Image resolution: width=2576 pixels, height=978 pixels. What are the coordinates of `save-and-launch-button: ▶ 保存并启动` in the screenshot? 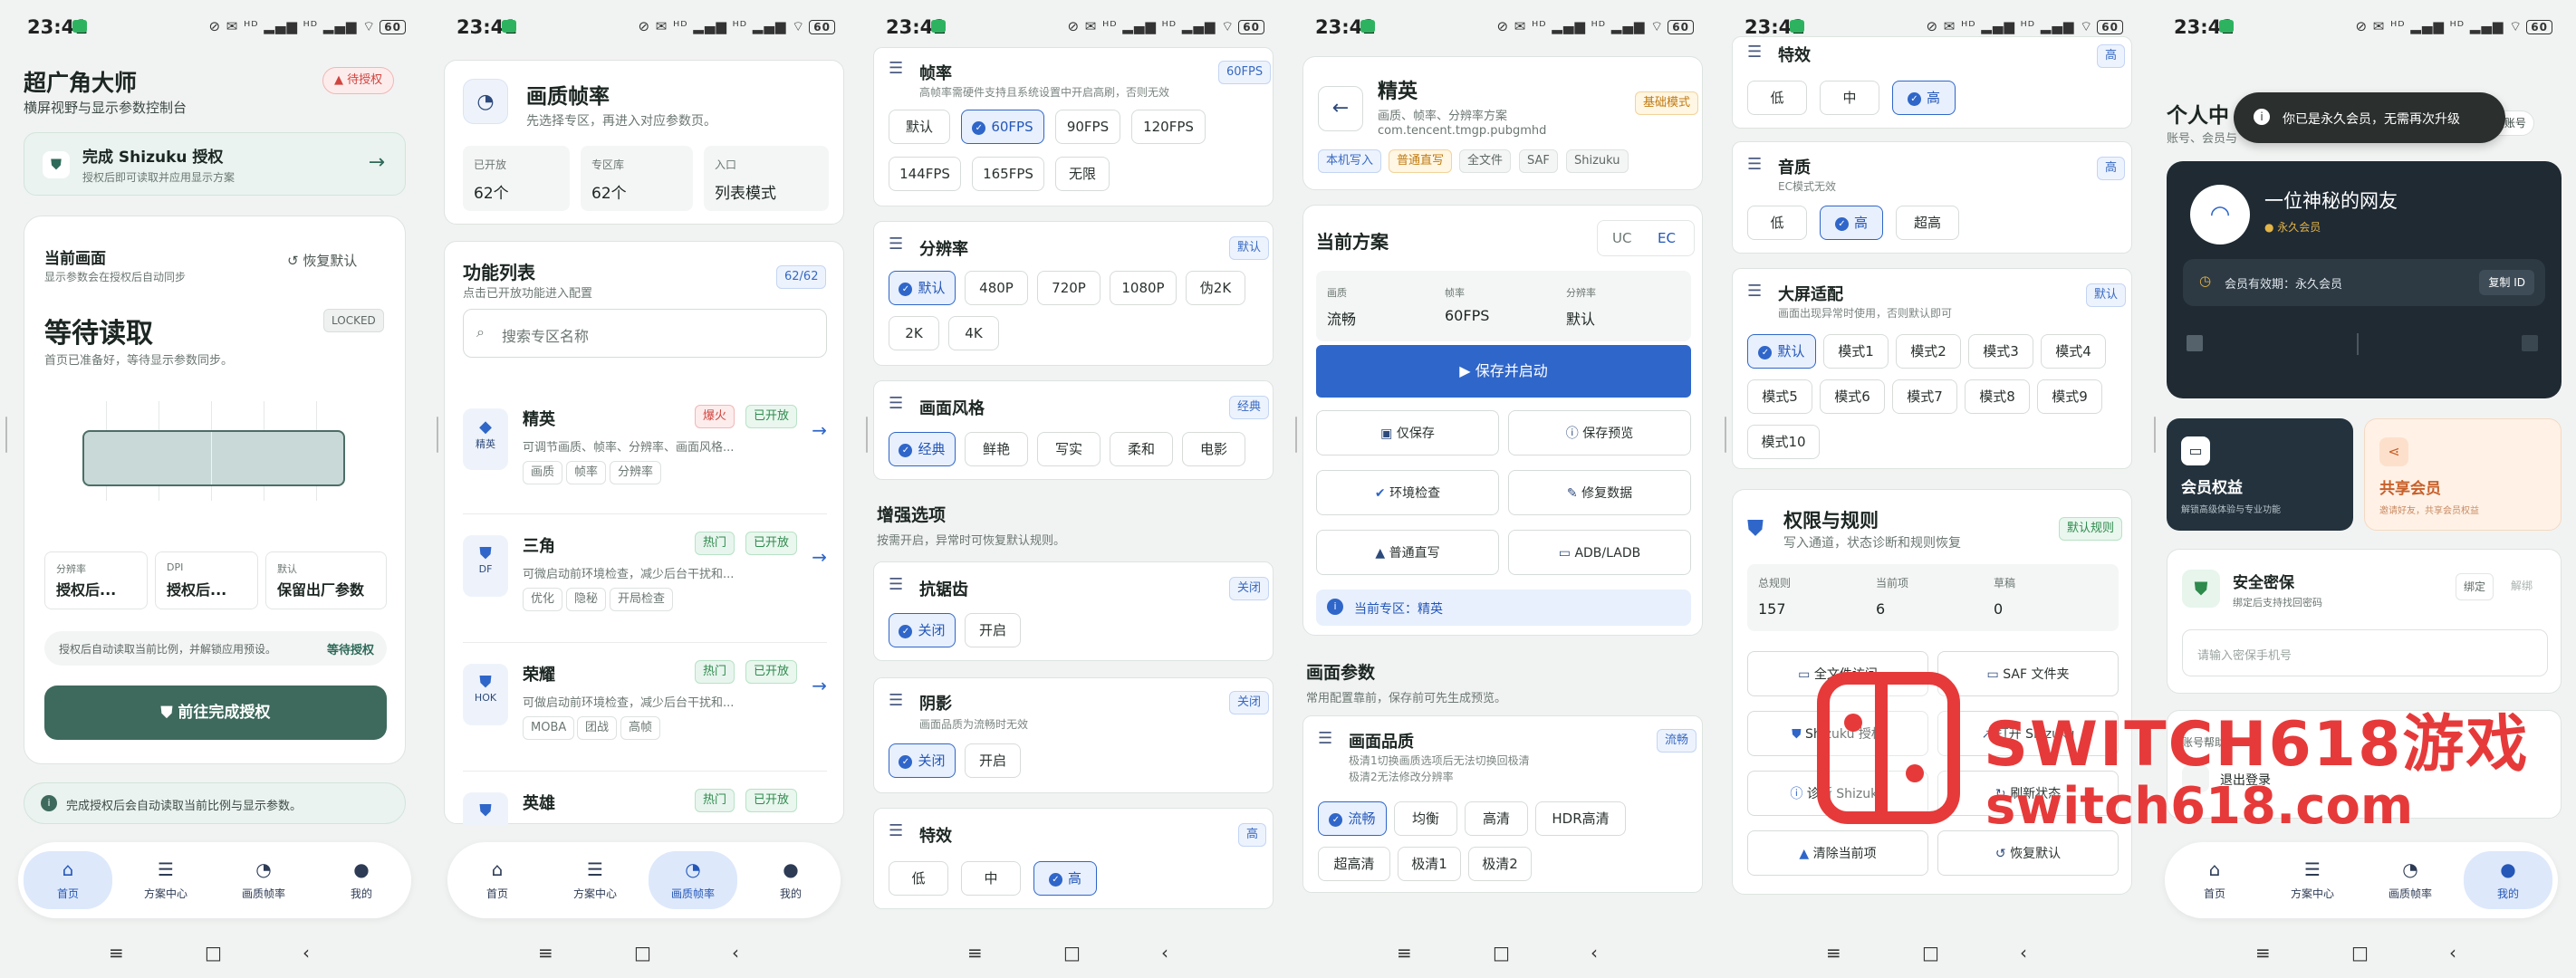 It's located at (1503, 372).